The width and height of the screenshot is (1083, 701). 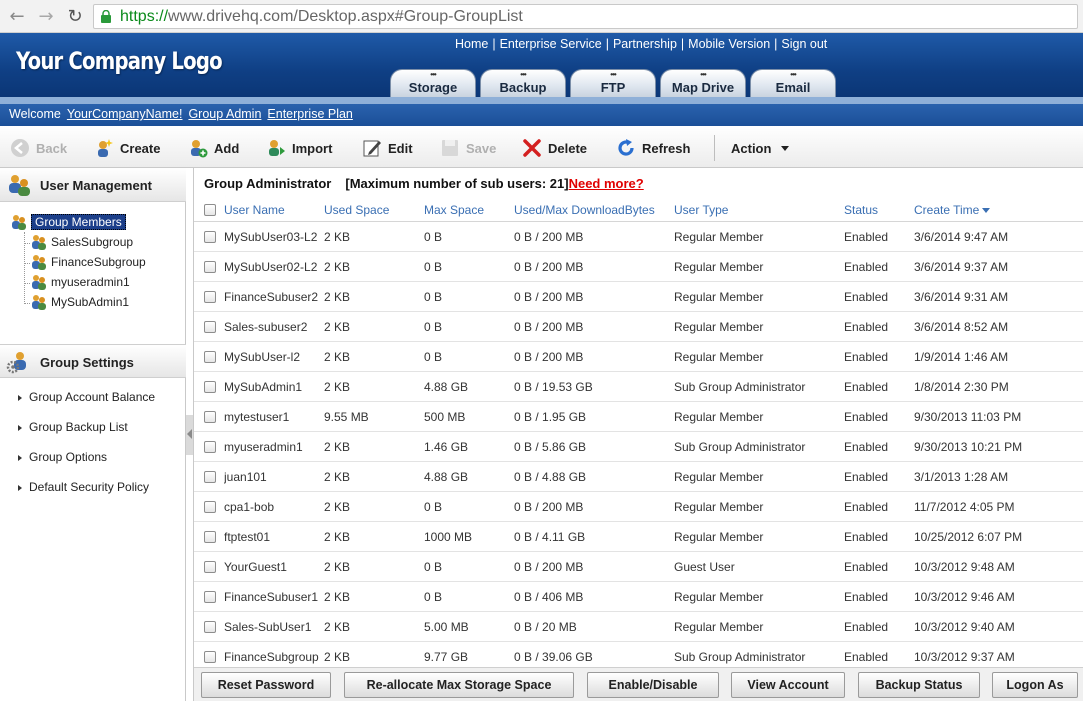 I want to click on create-button: Create, so click(x=127, y=148).